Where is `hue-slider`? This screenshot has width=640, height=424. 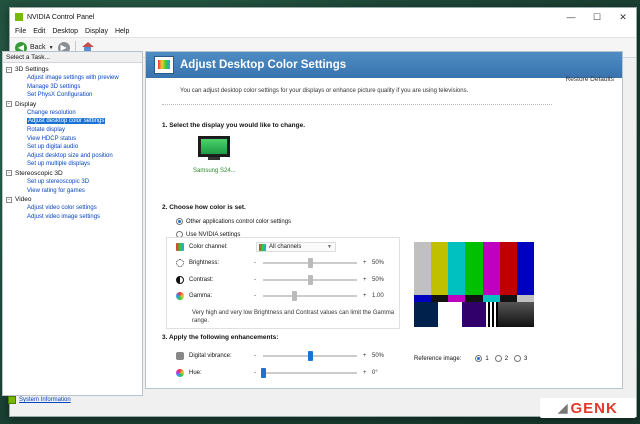
hue-slider is located at coordinates (308, 373).